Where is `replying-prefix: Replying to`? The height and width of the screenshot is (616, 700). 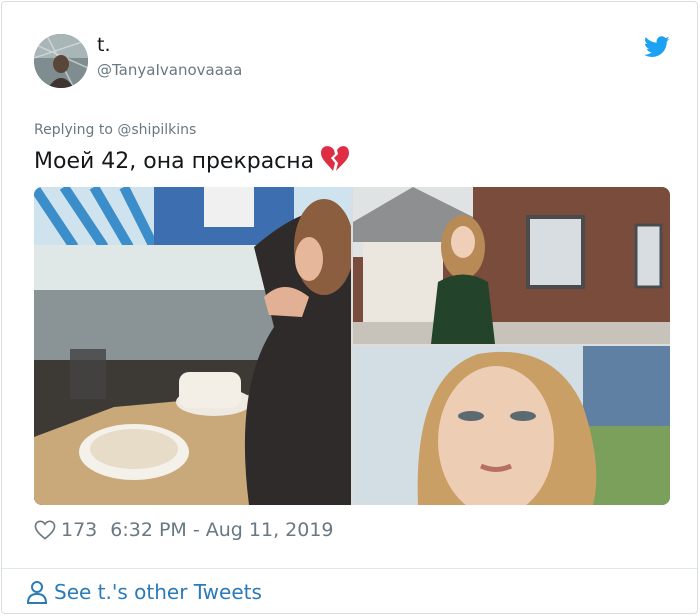
replying-prefix: Replying to is located at coordinates (76, 130).